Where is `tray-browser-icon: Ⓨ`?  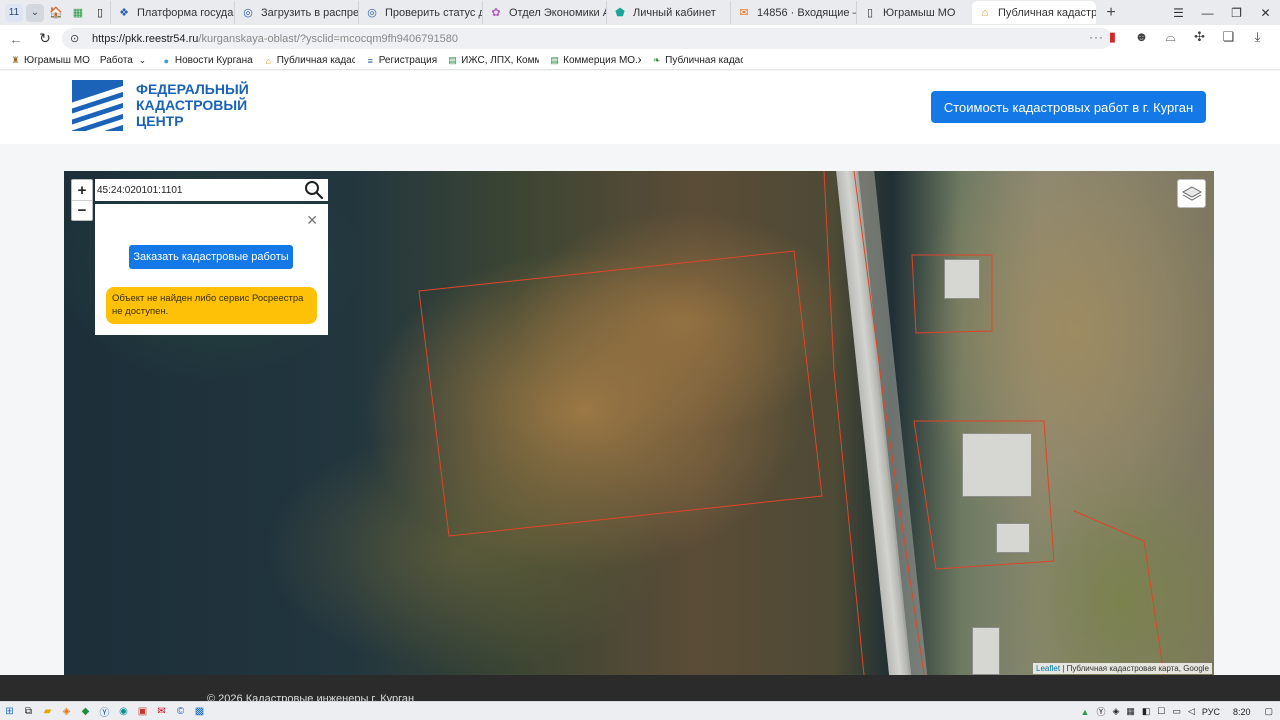
tray-browser-icon: Ⓨ is located at coordinates (1100, 711).